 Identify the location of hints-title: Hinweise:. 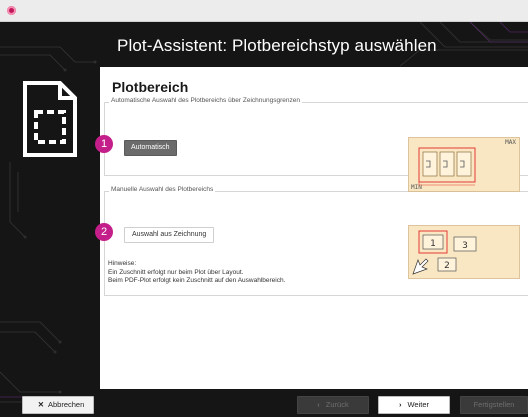
(122, 263).